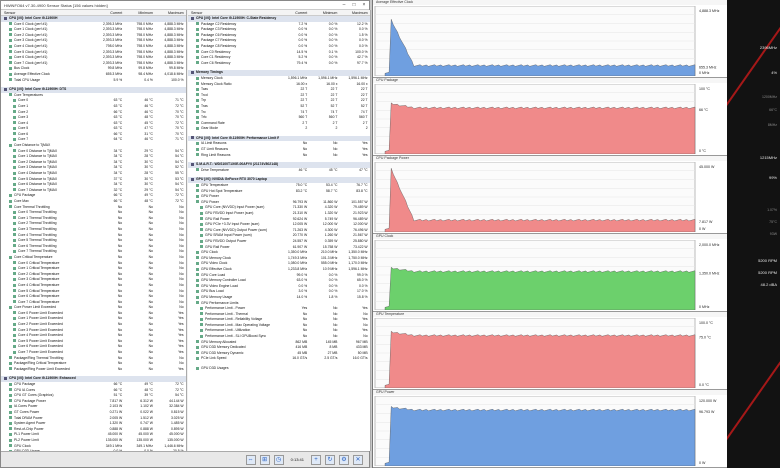  I want to click on osd-value: 5200 RPM, so click(767, 272).